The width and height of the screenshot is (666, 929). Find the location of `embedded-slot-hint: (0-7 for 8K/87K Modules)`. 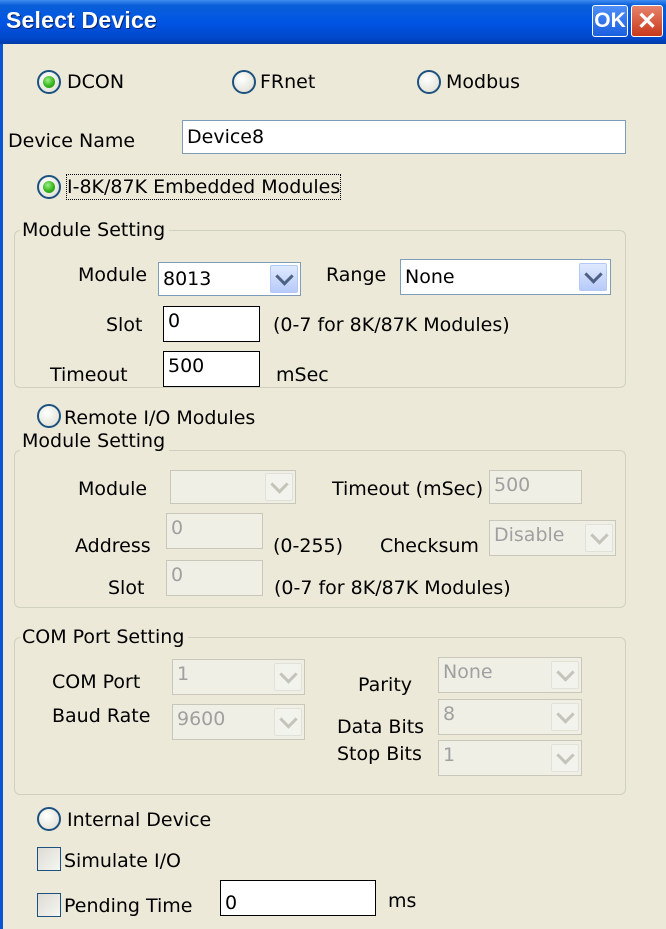

embedded-slot-hint: (0-7 for 8K/87K Modules) is located at coordinates (391, 325).